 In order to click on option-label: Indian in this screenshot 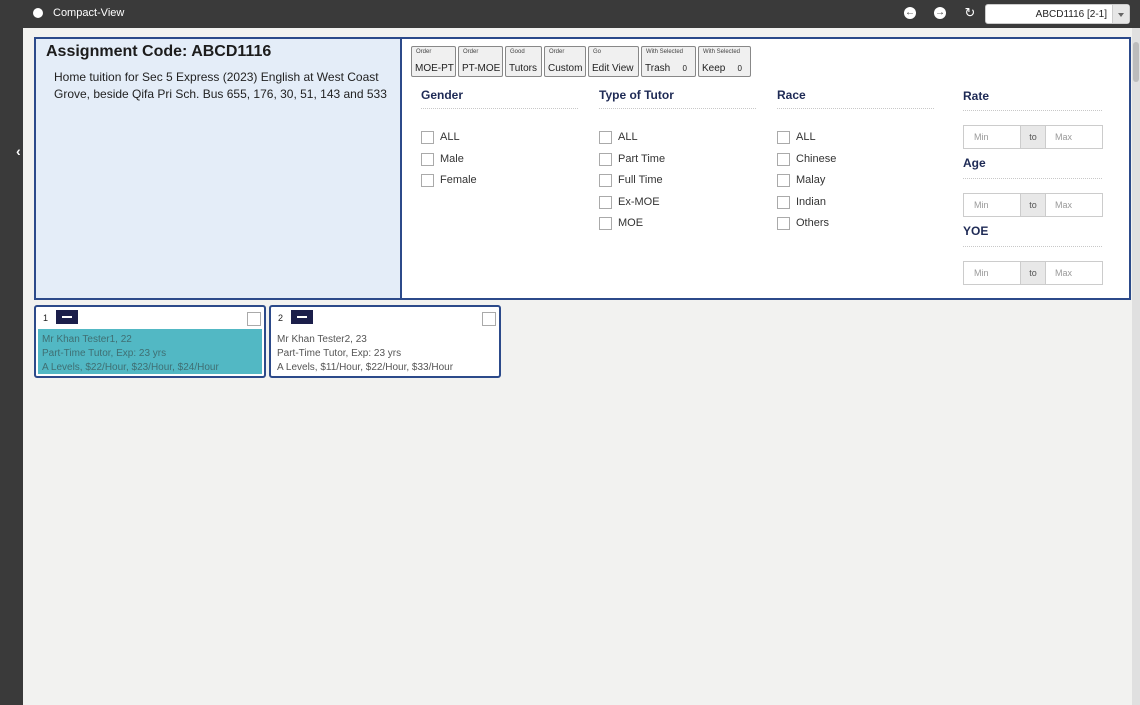, I will do `click(811, 202)`.